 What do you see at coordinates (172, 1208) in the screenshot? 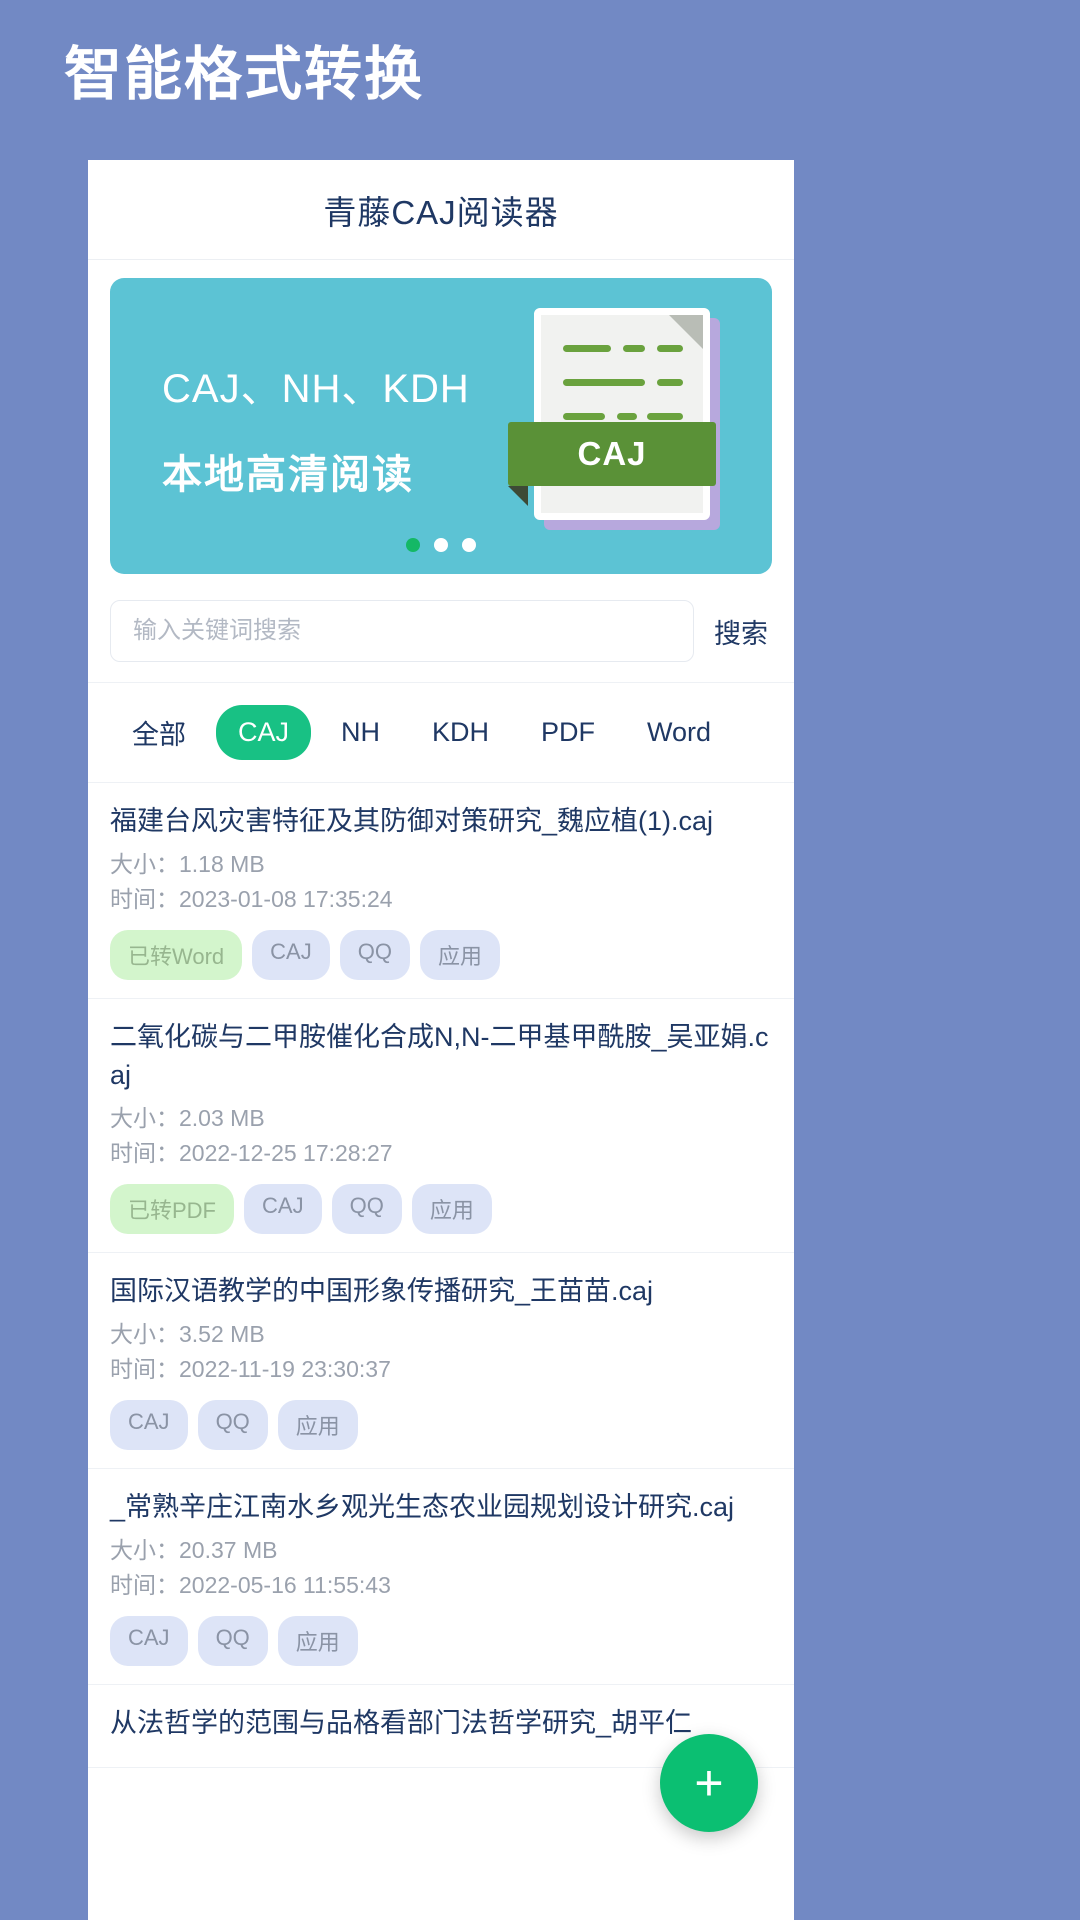
I see `status-badge: 已转PDF` at bounding box center [172, 1208].